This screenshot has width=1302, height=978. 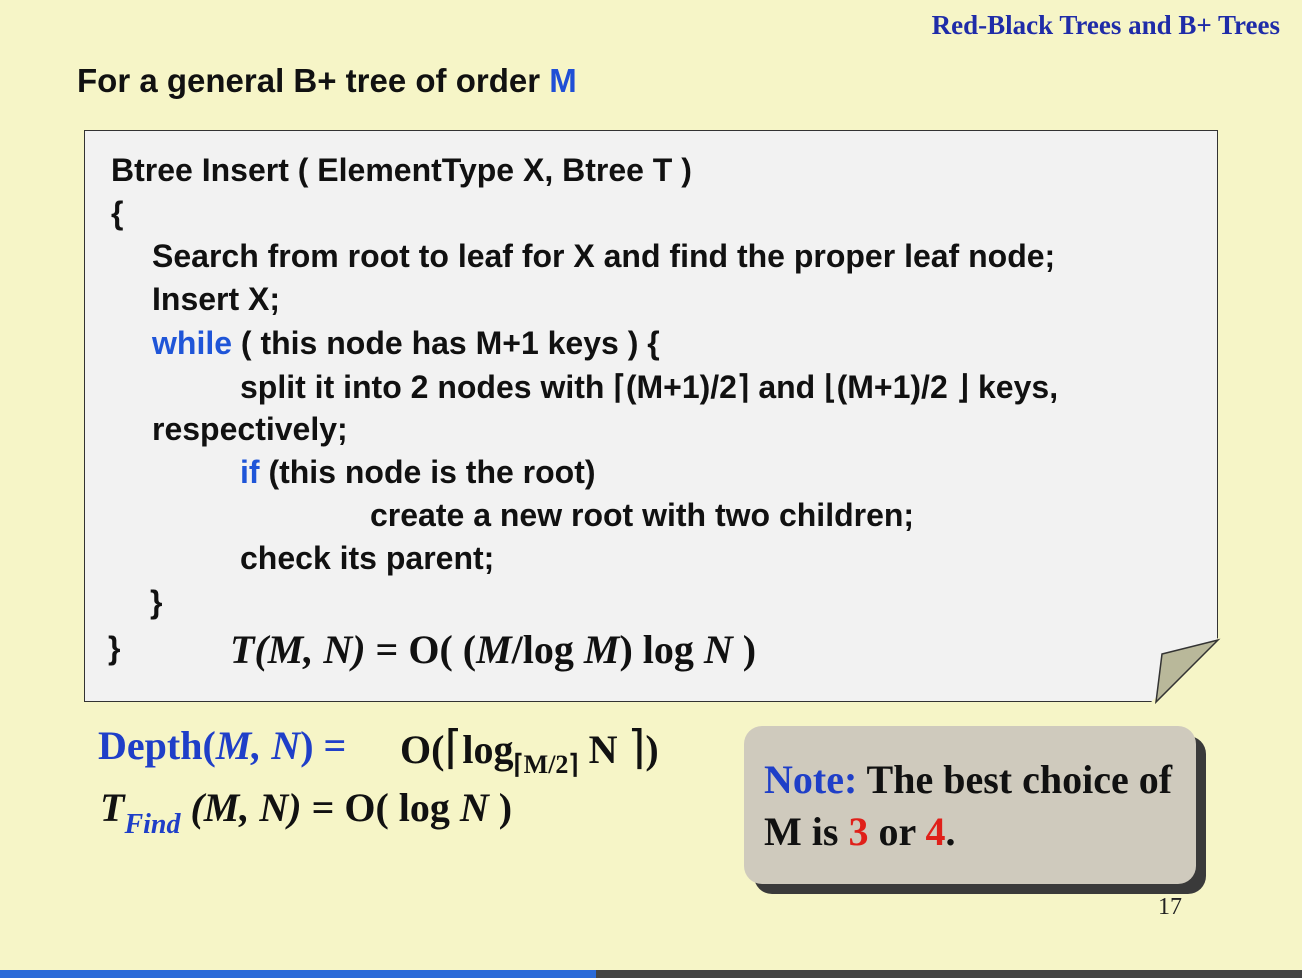 I want to click on code-line-while: while ( this node has M+1 keys ) {, so click(x=406, y=343).